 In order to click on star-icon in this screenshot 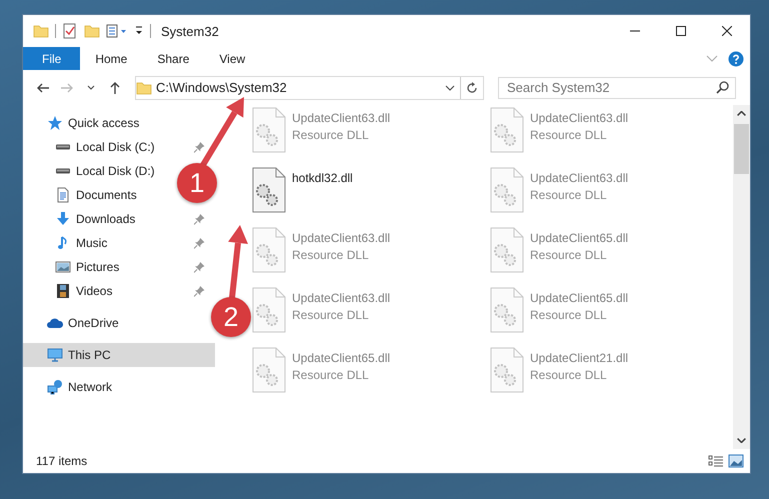, I will do `click(55, 123)`.